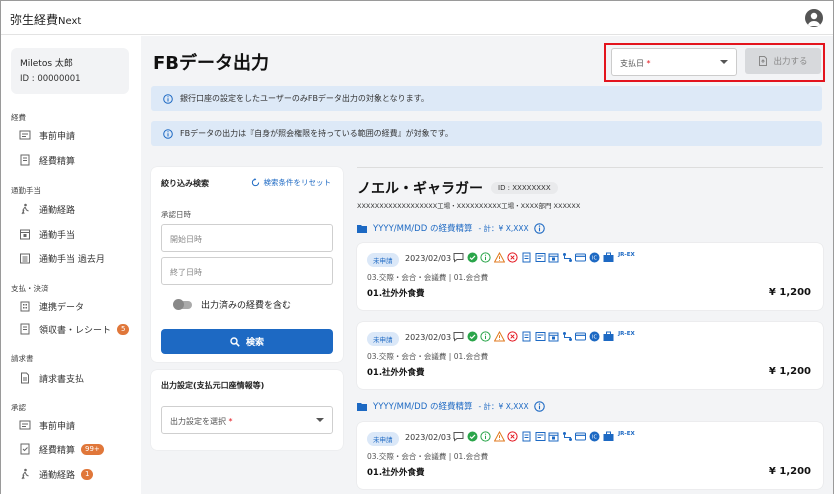 The width and height of the screenshot is (834, 494). Describe the element at coordinates (417, 18) in the screenshot. I see `top-bar: 弥生経費Next` at that location.